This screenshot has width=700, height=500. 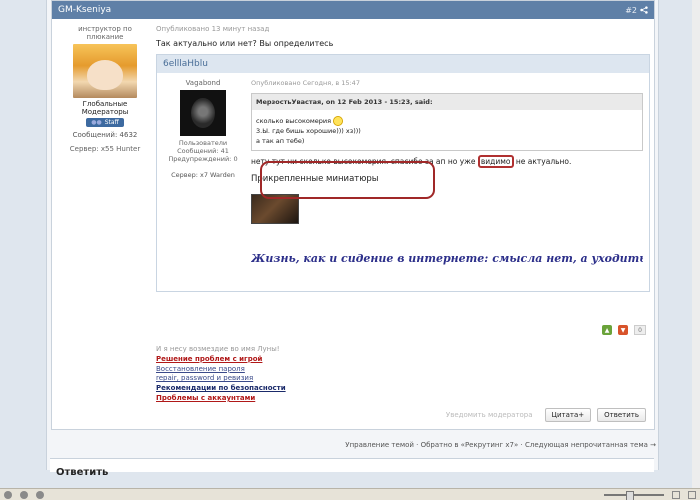 I want to click on author-avatar, so click(x=105, y=71).